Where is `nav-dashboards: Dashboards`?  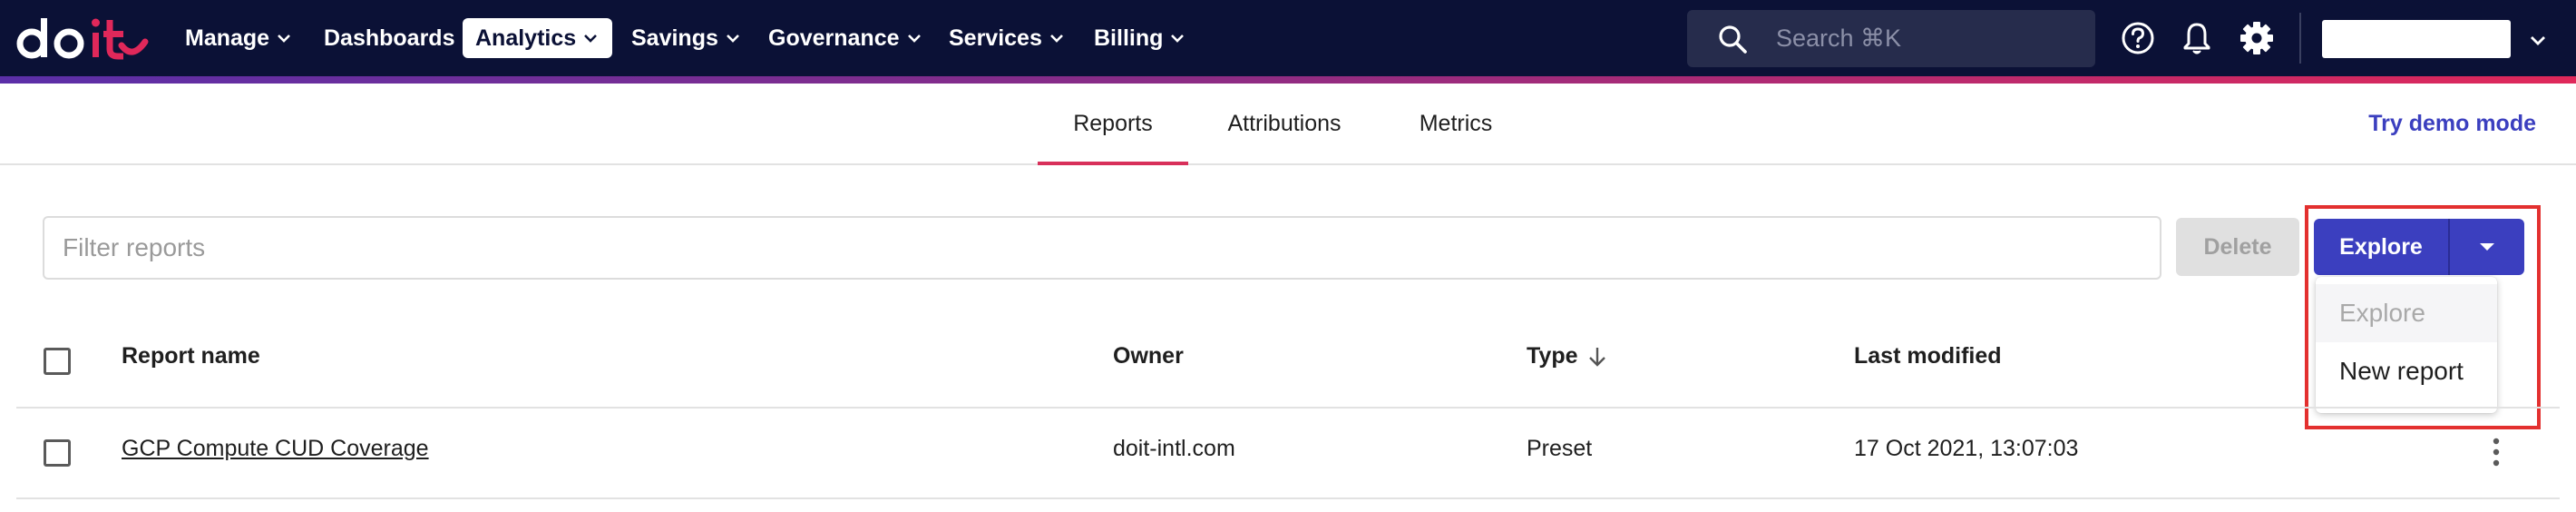
nav-dashboards: Dashboards is located at coordinates (389, 38).